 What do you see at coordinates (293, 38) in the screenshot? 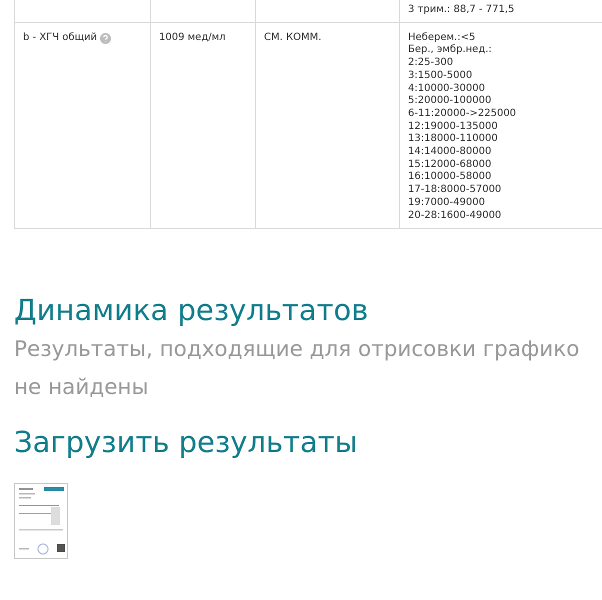
I see `cell-text: СМ. КОММ.` at bounding box center [293, 38].